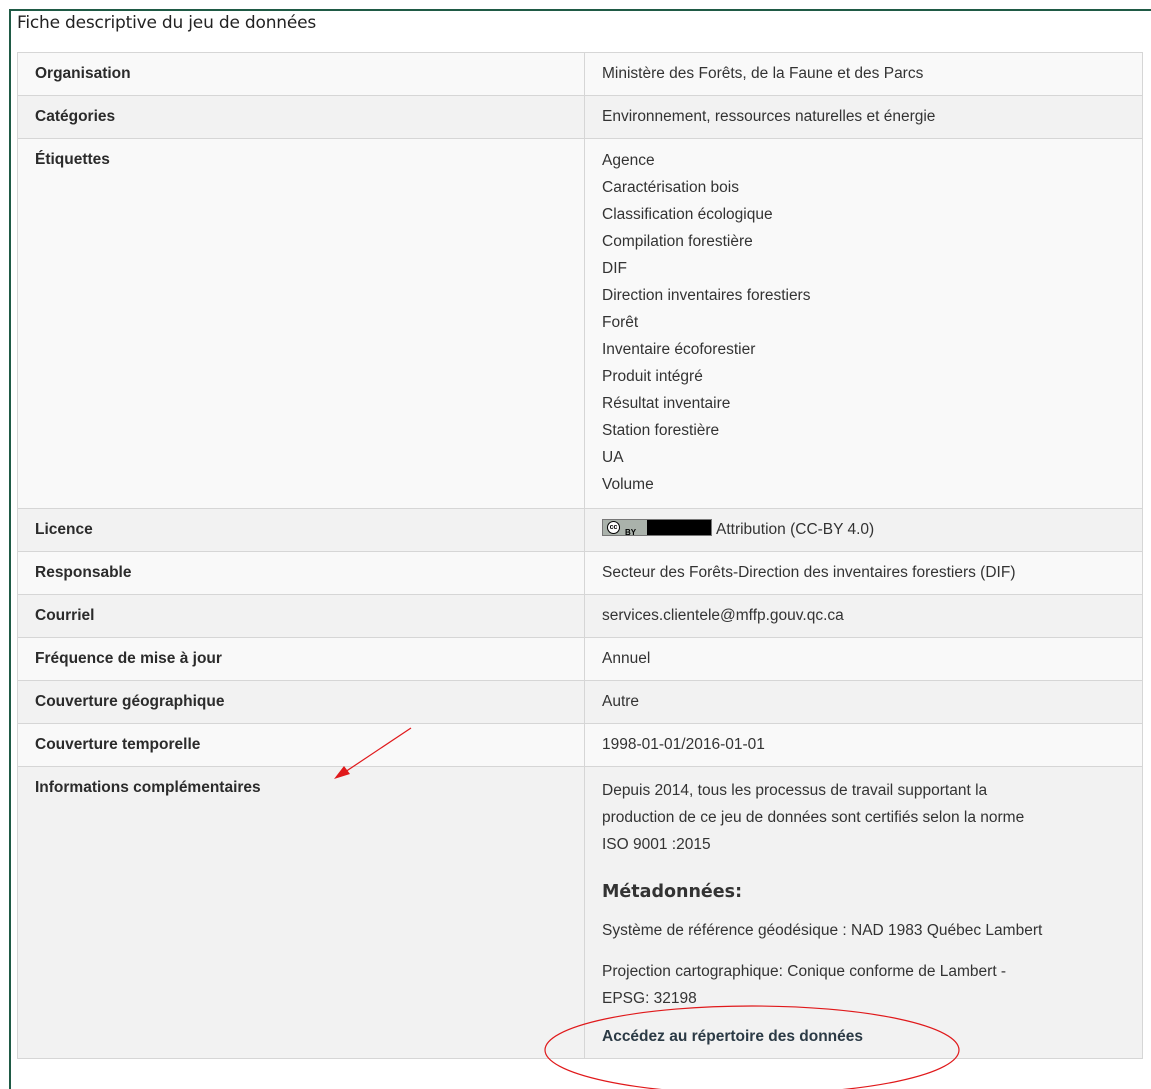 The image size is (1151, 1089). Describe the element at coordinates (301, 659) in the screenshot. I see `row-label-frequence: Fréquence de mise à jour` at that location.